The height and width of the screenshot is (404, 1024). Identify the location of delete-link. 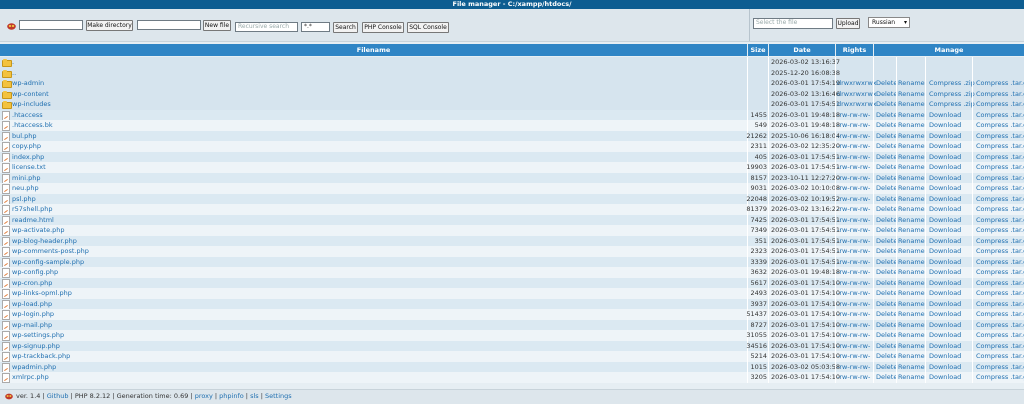
(887, 62).